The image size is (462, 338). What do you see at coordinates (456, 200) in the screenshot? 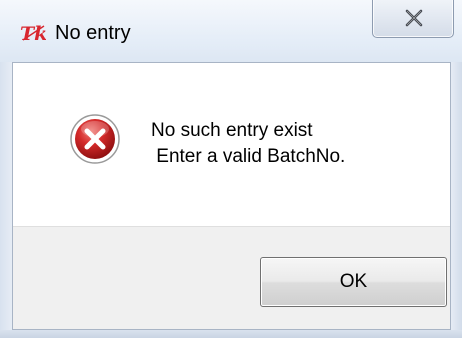
I see `window-frame-right` at bounding box center [456, 200].